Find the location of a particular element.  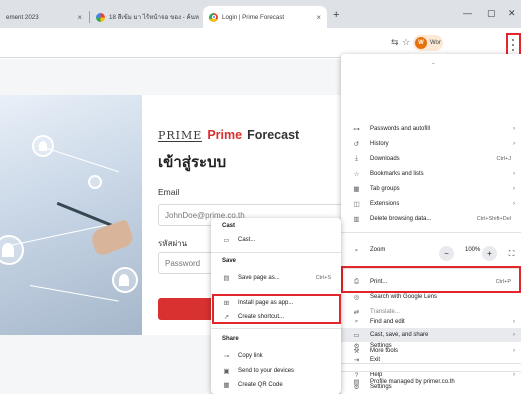

menu-item-find-edit: ⌕ Find and edit › is located at coordinates (431, 322).